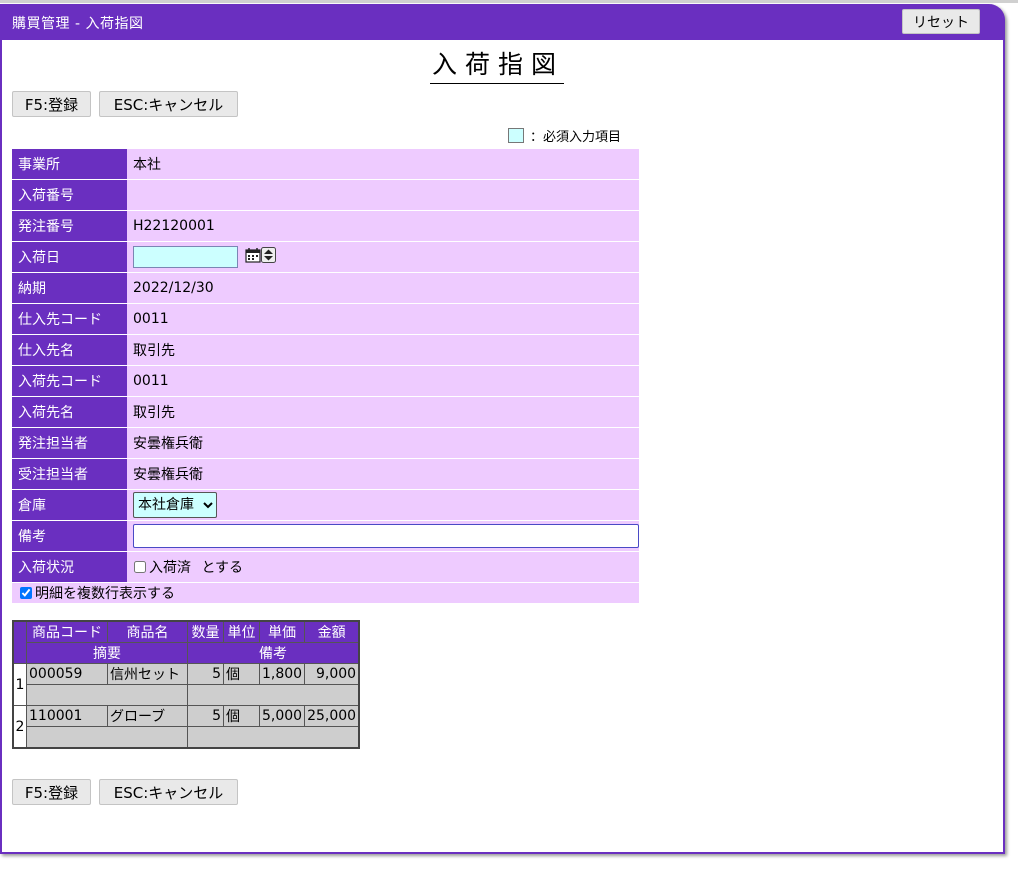 The width and height of the screenshot is (1018, 872). What do you see at coordinates (69, 381) in the screenshot?
I see `dest-code-label: 入荷先コード` at bounding box center [69, 381].